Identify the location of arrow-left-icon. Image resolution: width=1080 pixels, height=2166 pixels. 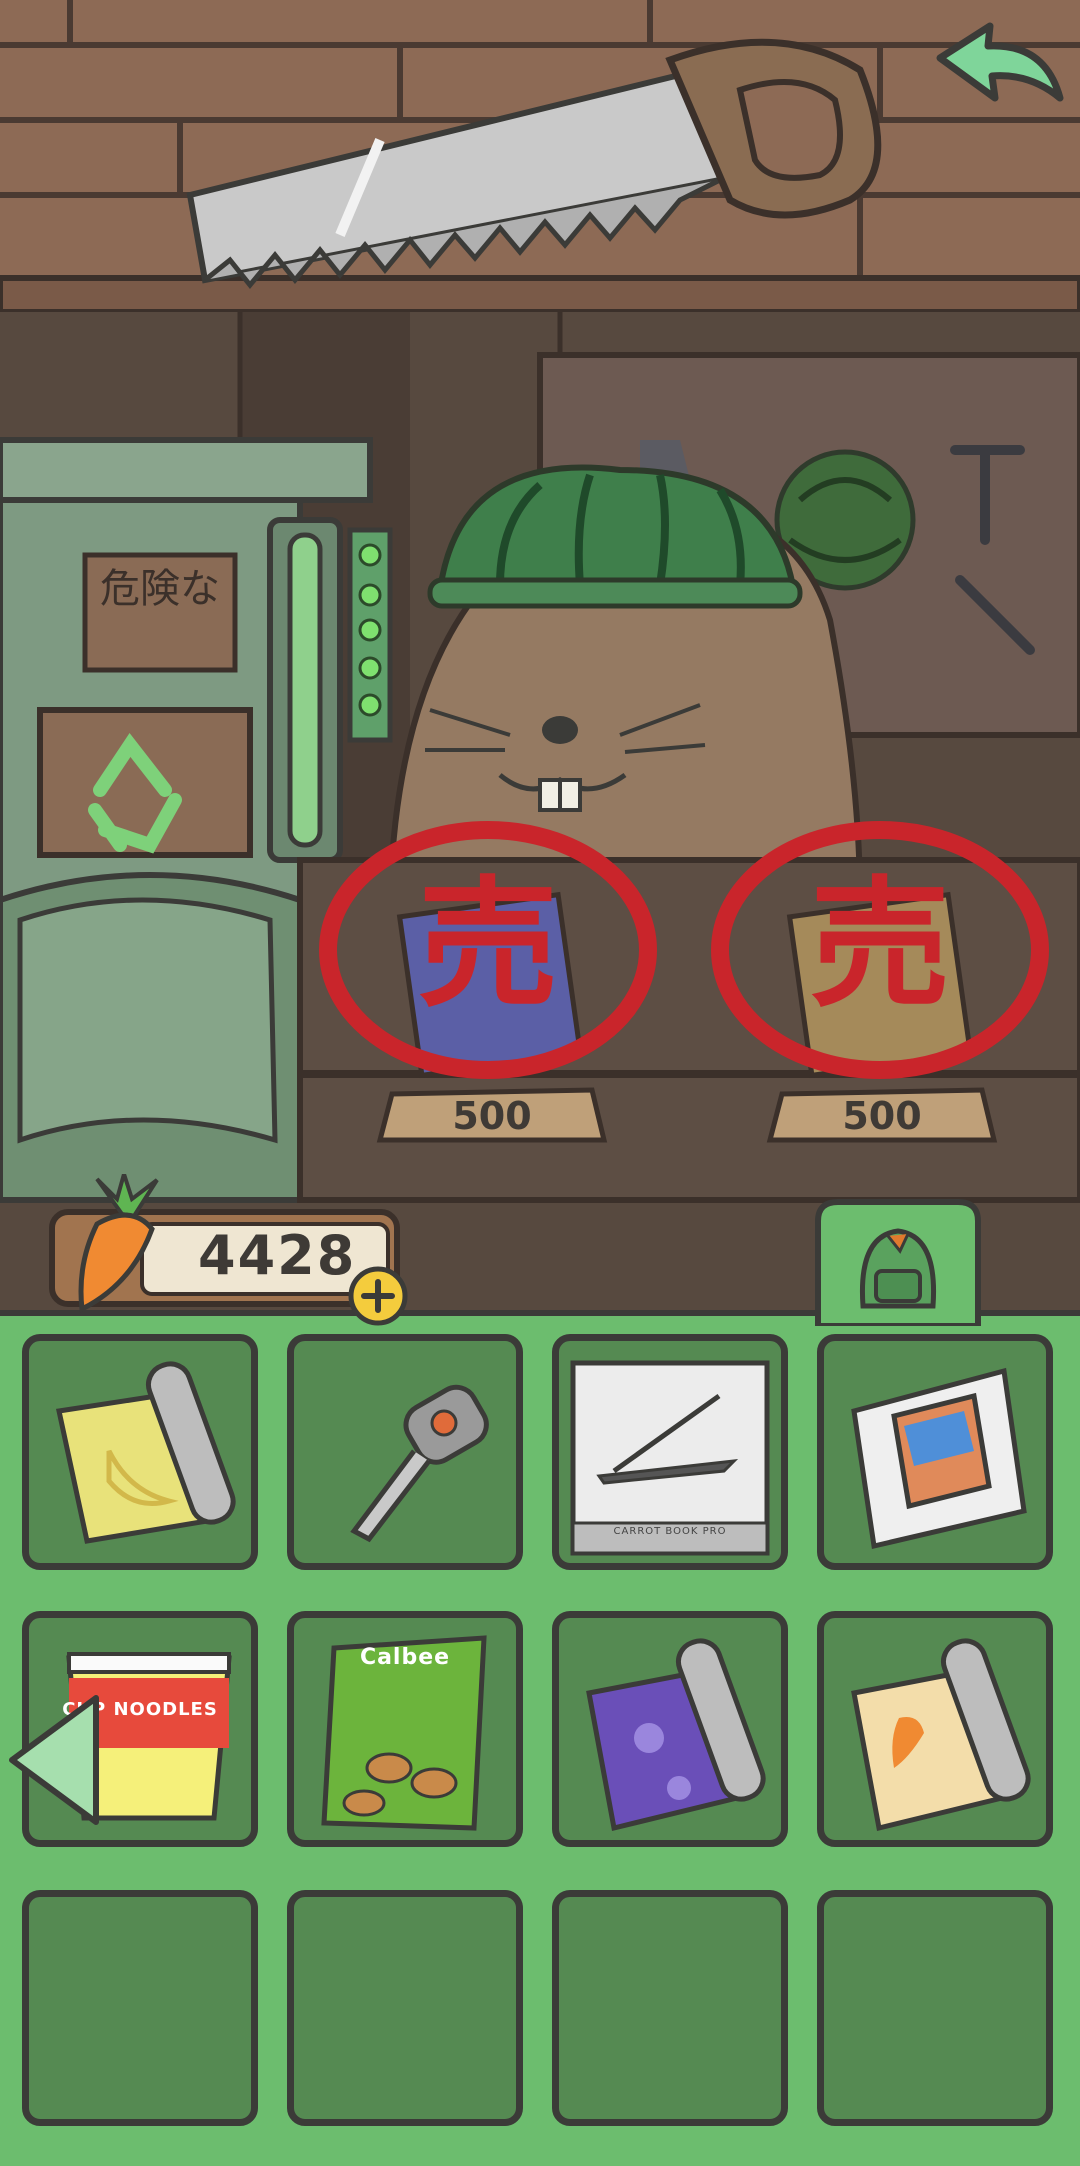
(54, 1760).